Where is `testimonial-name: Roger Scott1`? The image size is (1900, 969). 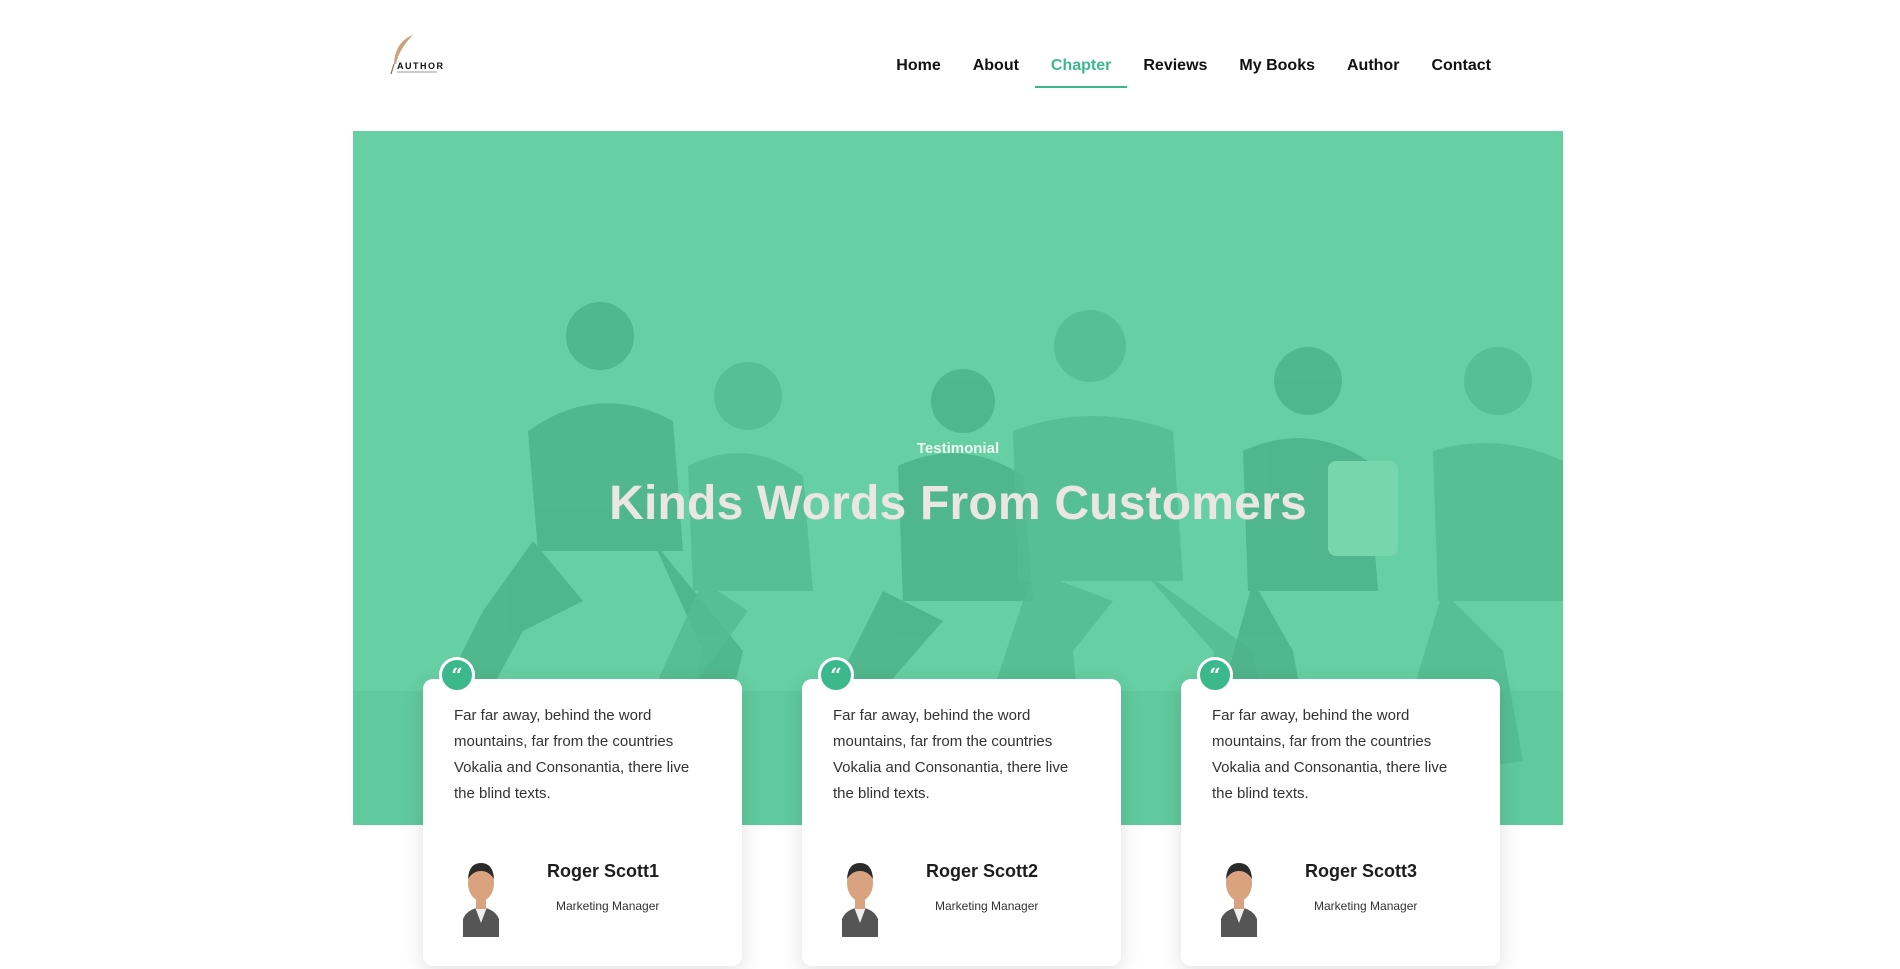
testimonial-name: Roger Scott1 is located at coordinates (603, 871).